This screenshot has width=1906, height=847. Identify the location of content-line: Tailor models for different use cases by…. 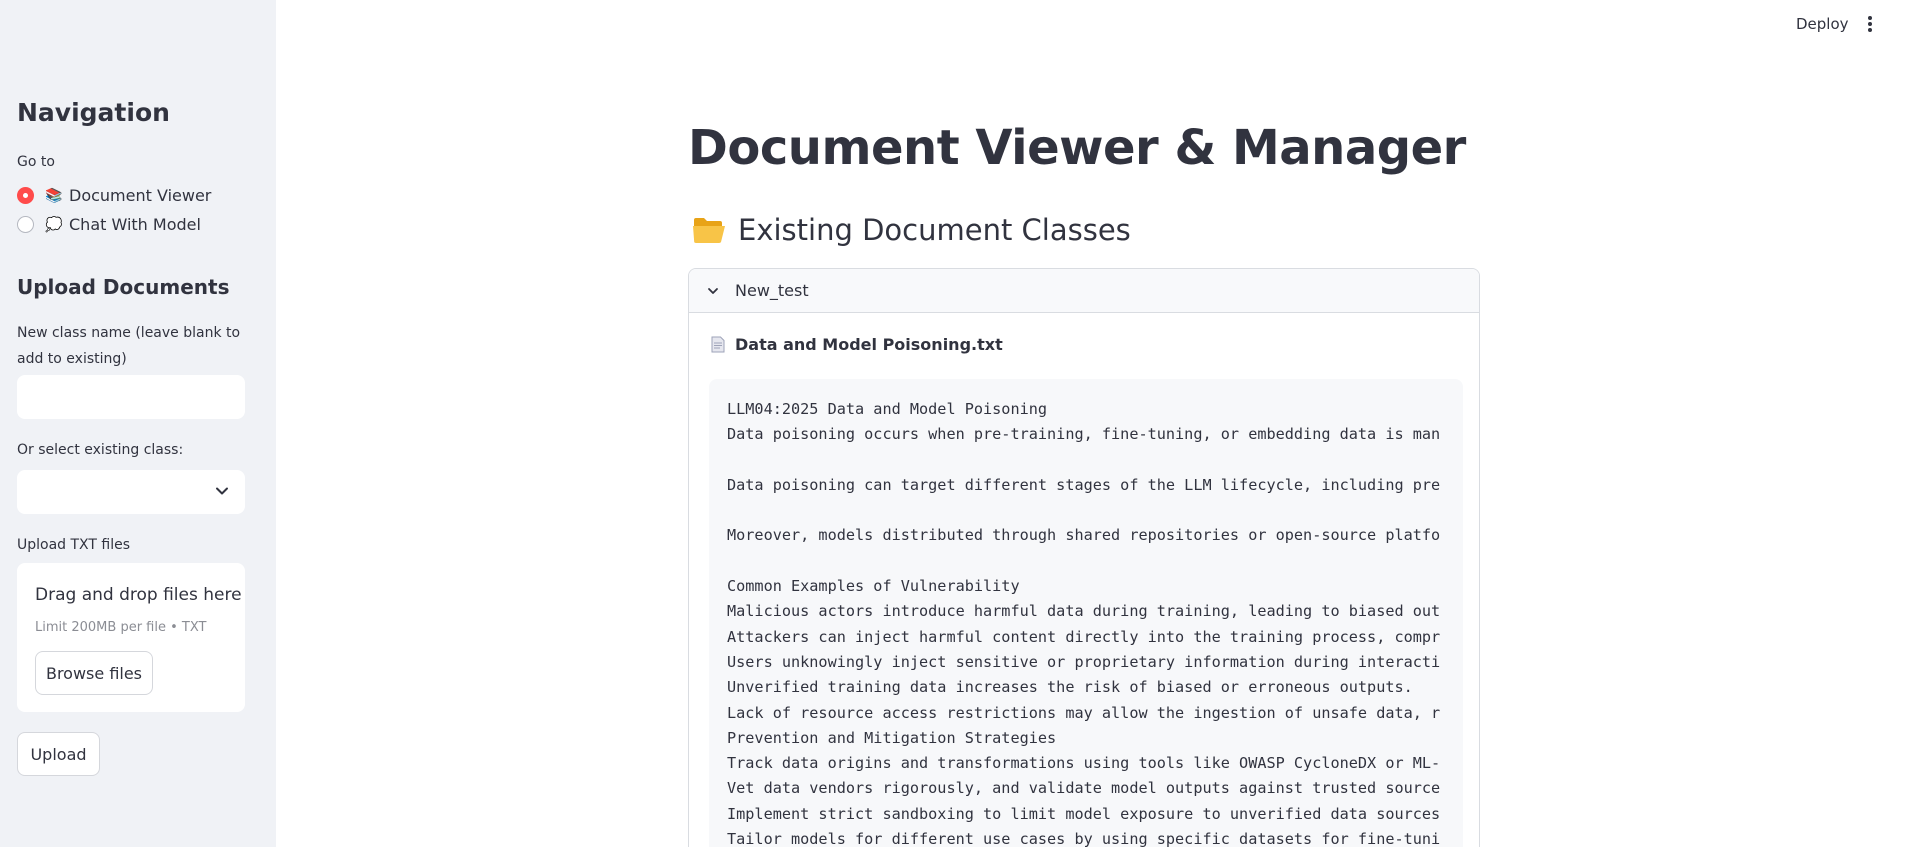
(1084, 838).